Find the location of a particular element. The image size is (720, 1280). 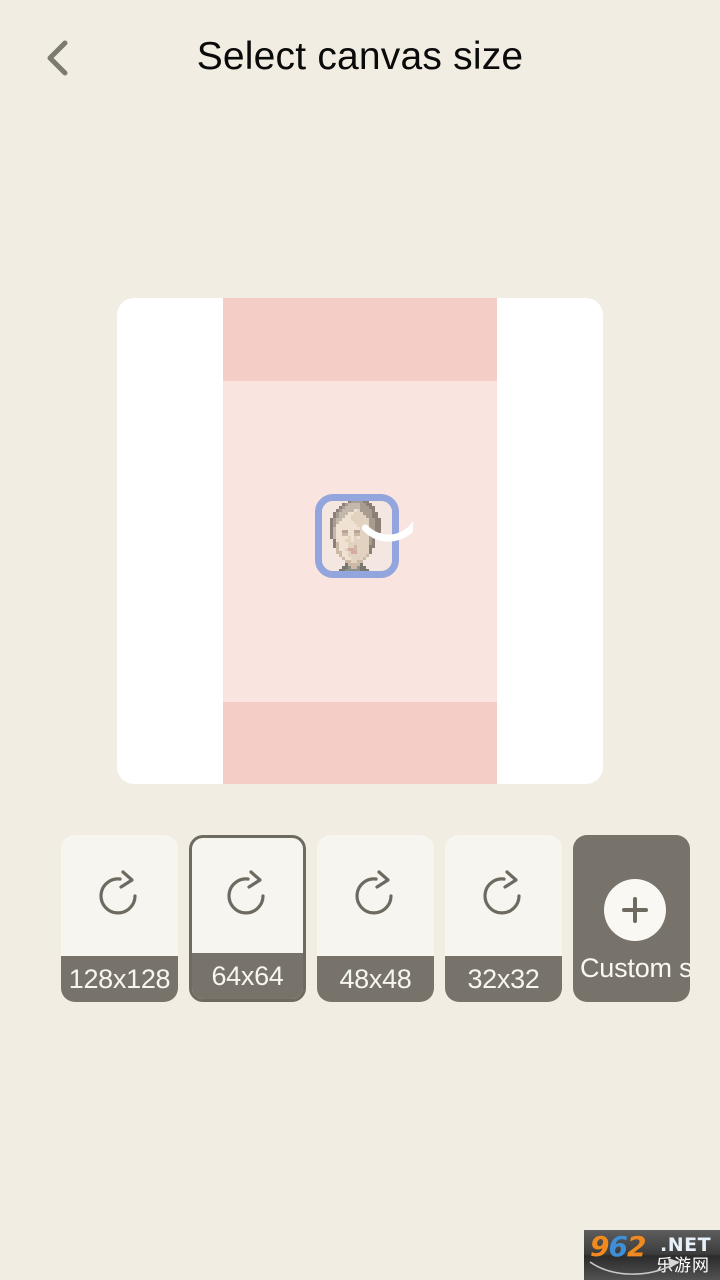

size-option-label: 32x32 is located at coordinates (503, 979).